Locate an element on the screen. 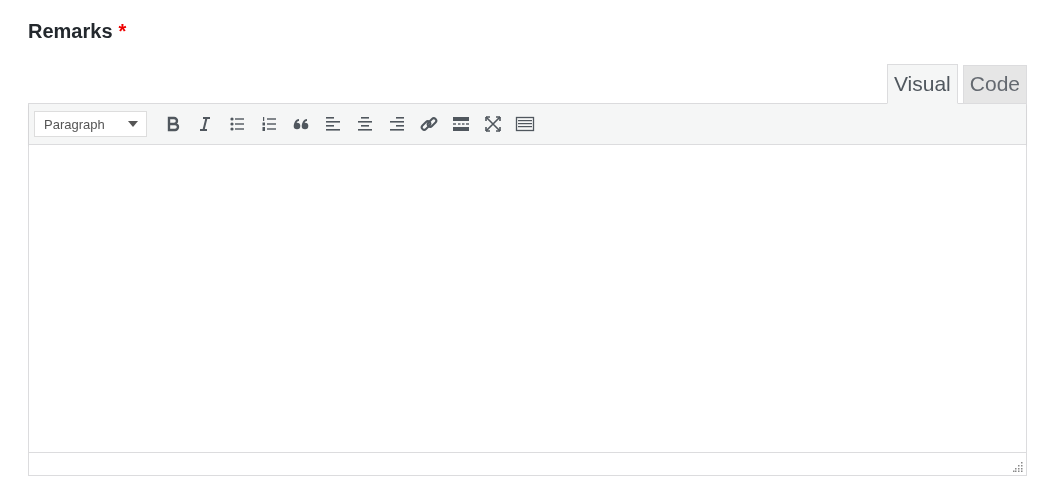 The height and width of the screenshot is (503, 1049). resize-handle-icon is located at coordinates (1018, 467).